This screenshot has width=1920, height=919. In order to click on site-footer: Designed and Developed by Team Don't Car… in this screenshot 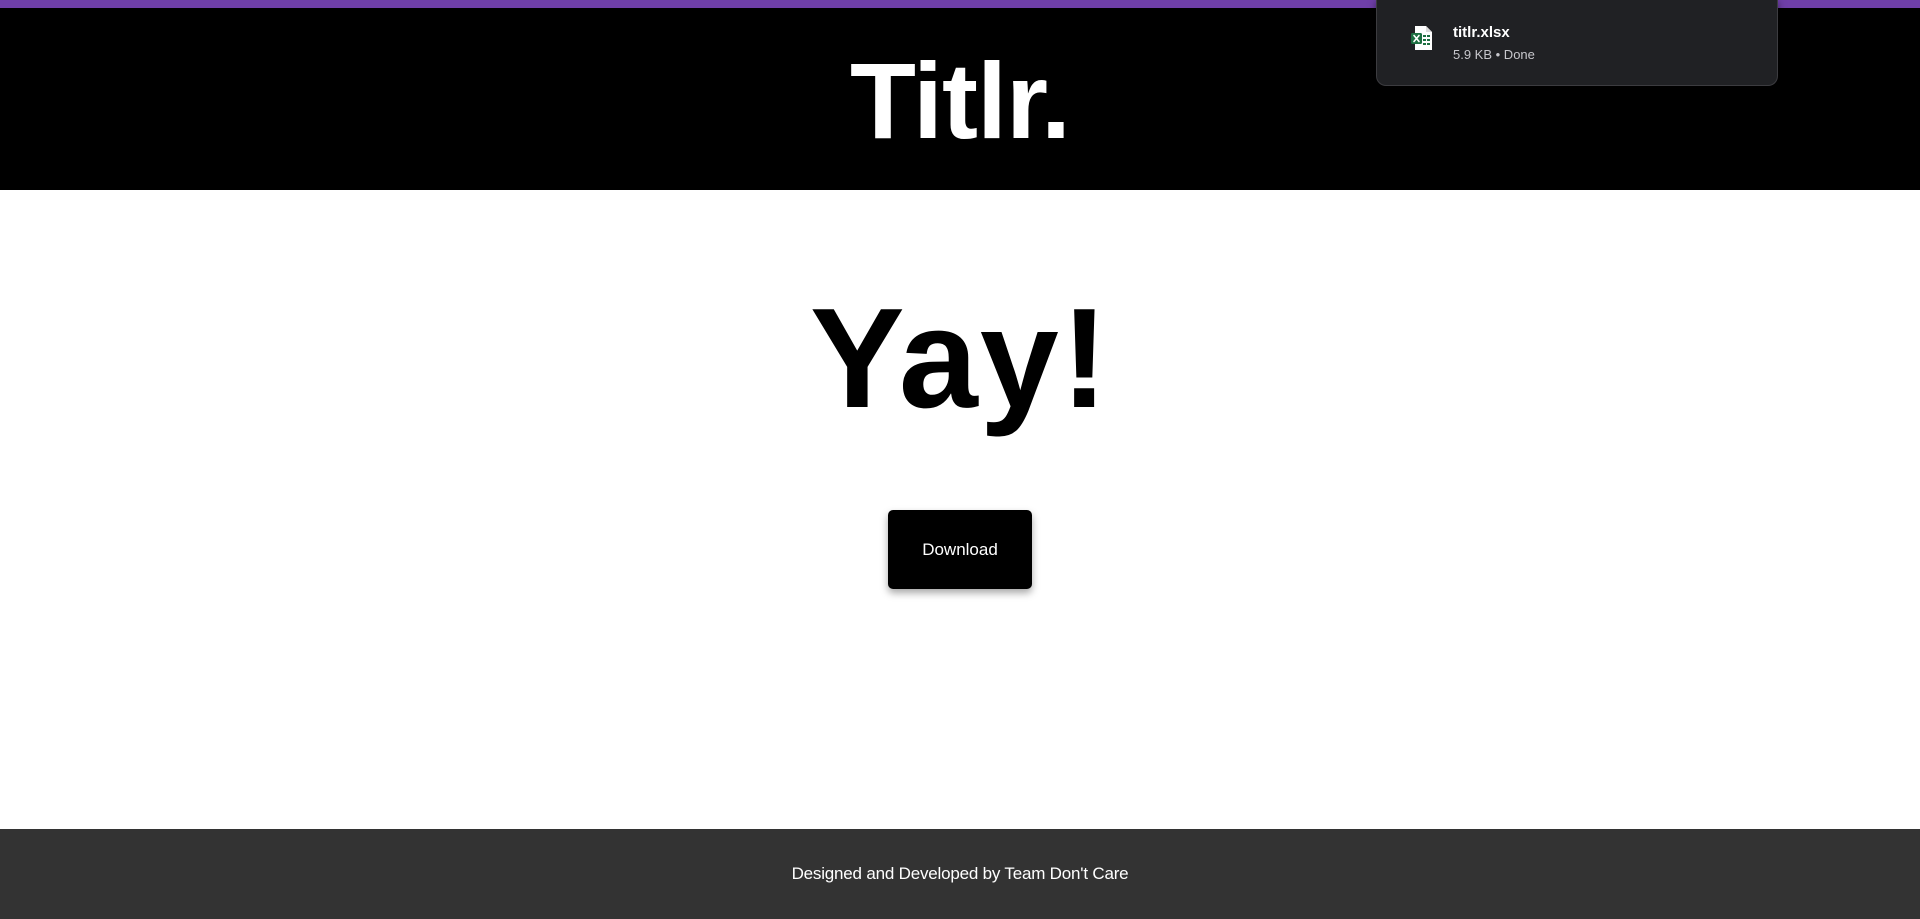, I will do `click(960, 874)`.